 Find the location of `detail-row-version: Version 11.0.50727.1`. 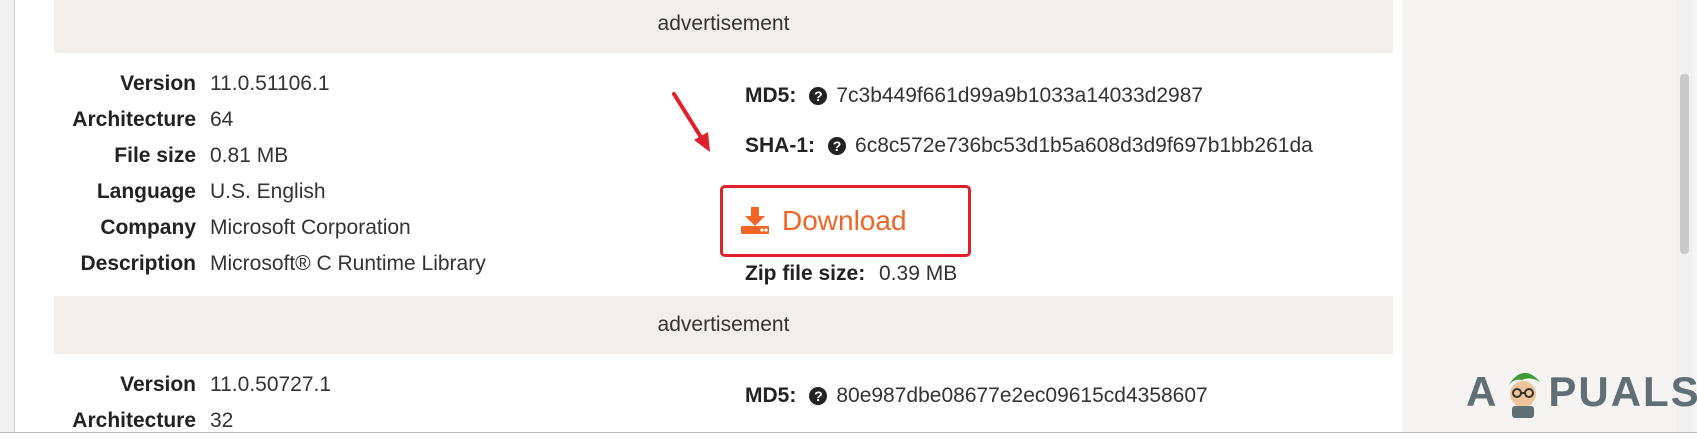

detail-row-version: Version 11.0.50727.1 is located at coordinates (226, 384).